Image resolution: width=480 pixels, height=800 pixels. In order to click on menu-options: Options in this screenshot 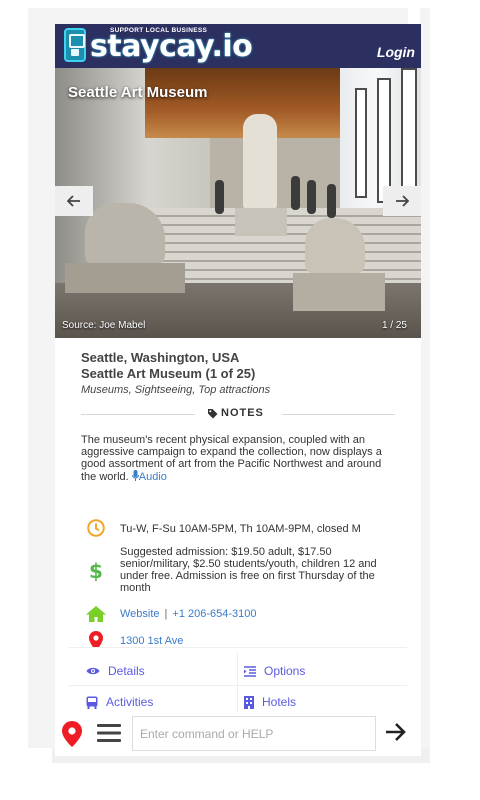, I will do `click(274, 671)`.